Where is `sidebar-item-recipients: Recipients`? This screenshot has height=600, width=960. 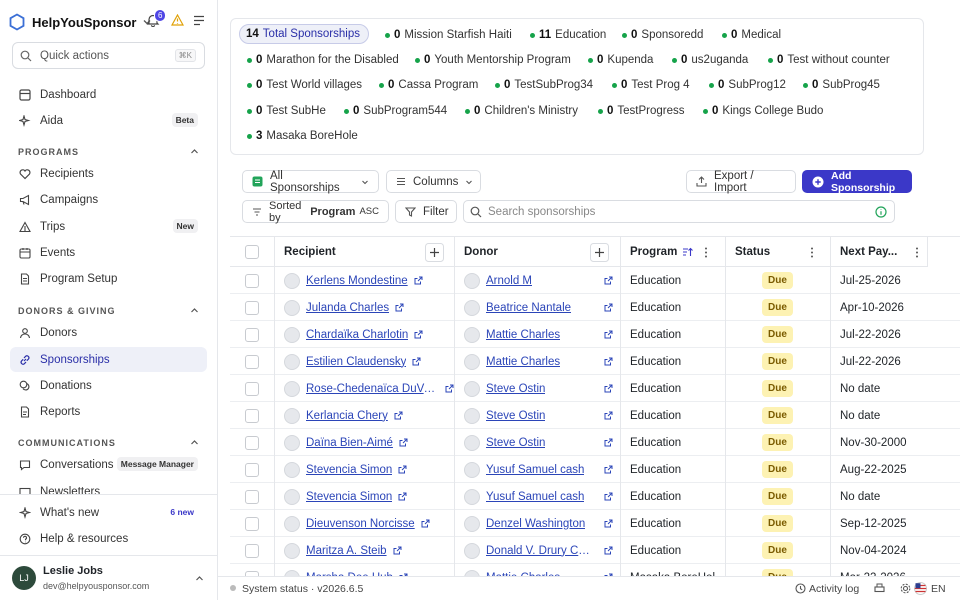 sidebar-item-recipients: Recipients is located at coordinates (108, 173).